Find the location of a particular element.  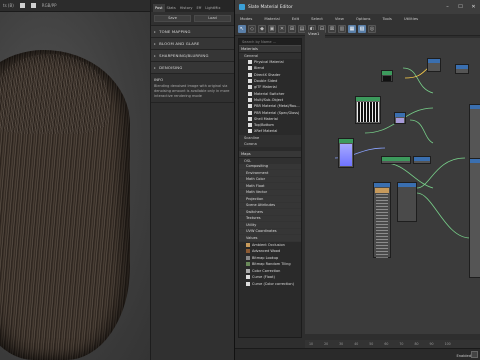

put-material-icon: ◆ is located at coordinates (262, 28).